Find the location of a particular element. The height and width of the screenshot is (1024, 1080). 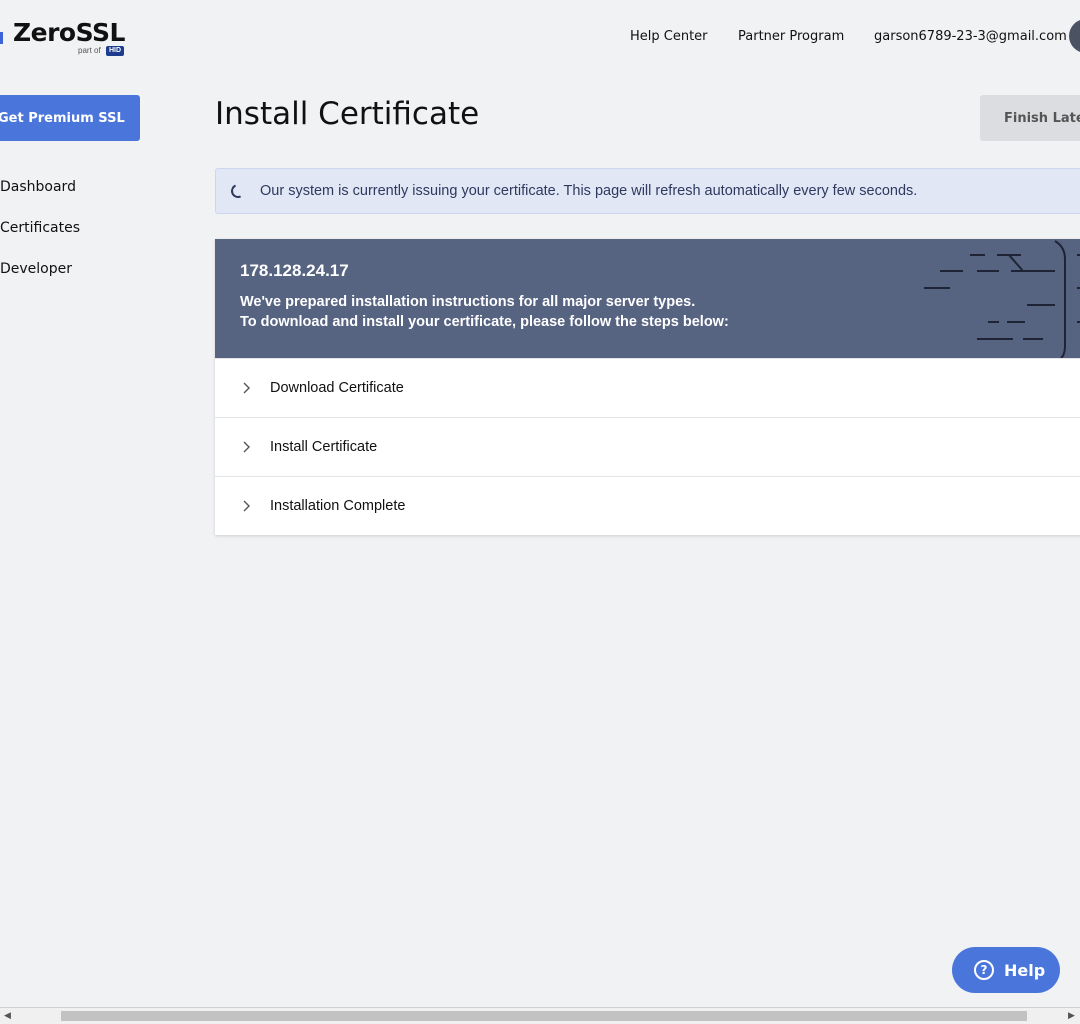

nav-partner-program: Partner Program is located at coordinates (791, 36).